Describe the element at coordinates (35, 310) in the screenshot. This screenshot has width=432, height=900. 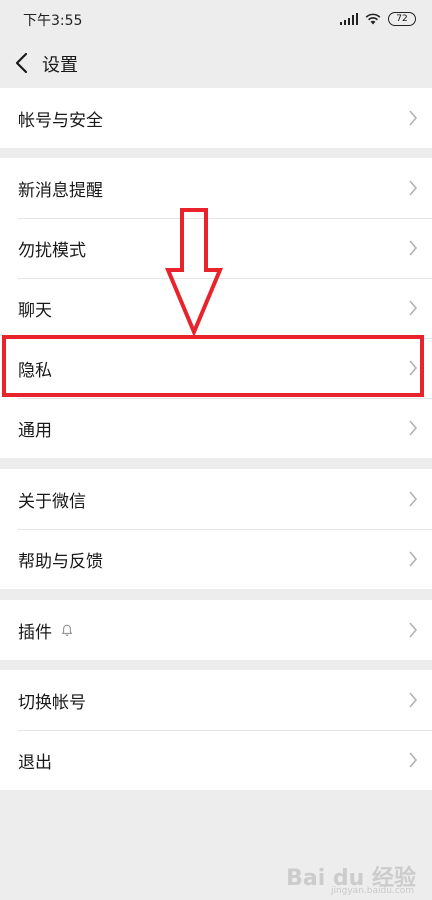
I see `settings-item-label: 聊天` at that location.